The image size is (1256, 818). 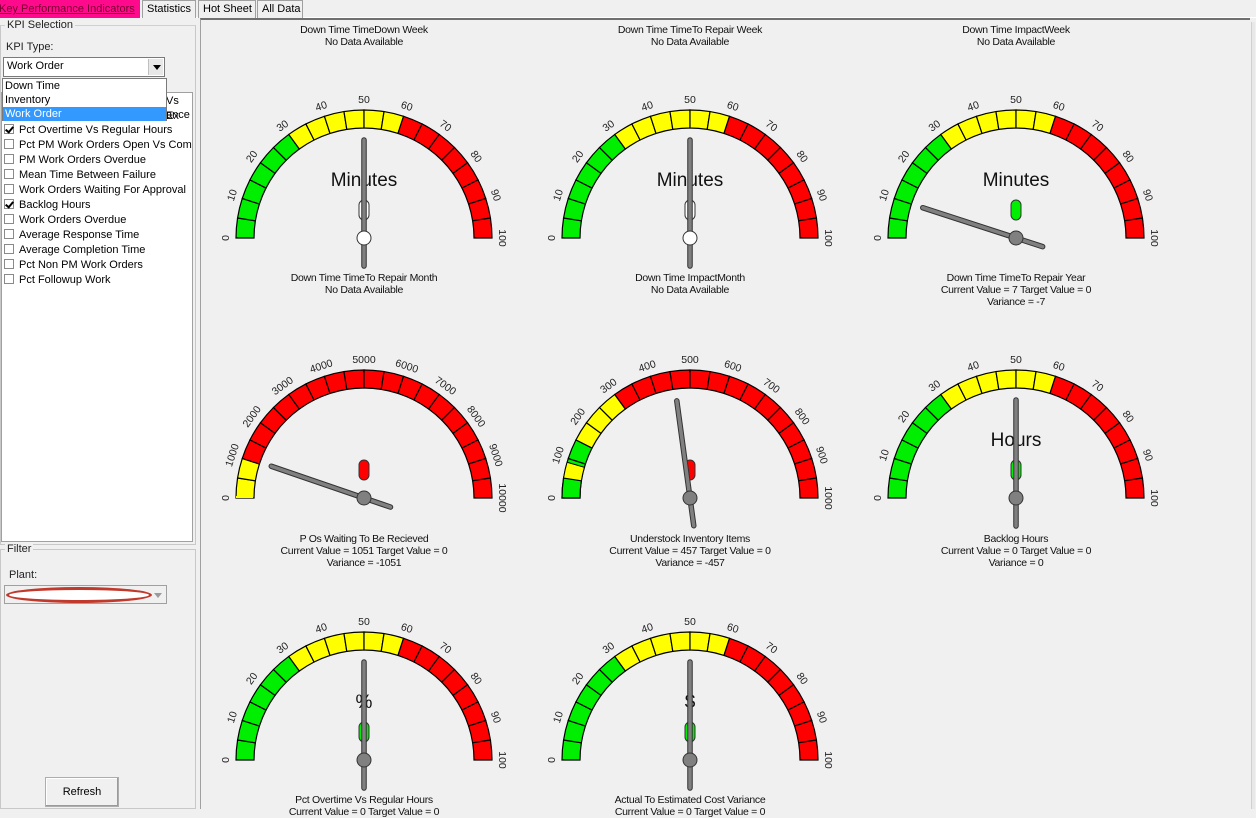 What do you see at coordinates (364, 539) in the screenshot?
I see `gauge-title: P Os Waiting To Be Recieved` at bounding box center [364, 539].